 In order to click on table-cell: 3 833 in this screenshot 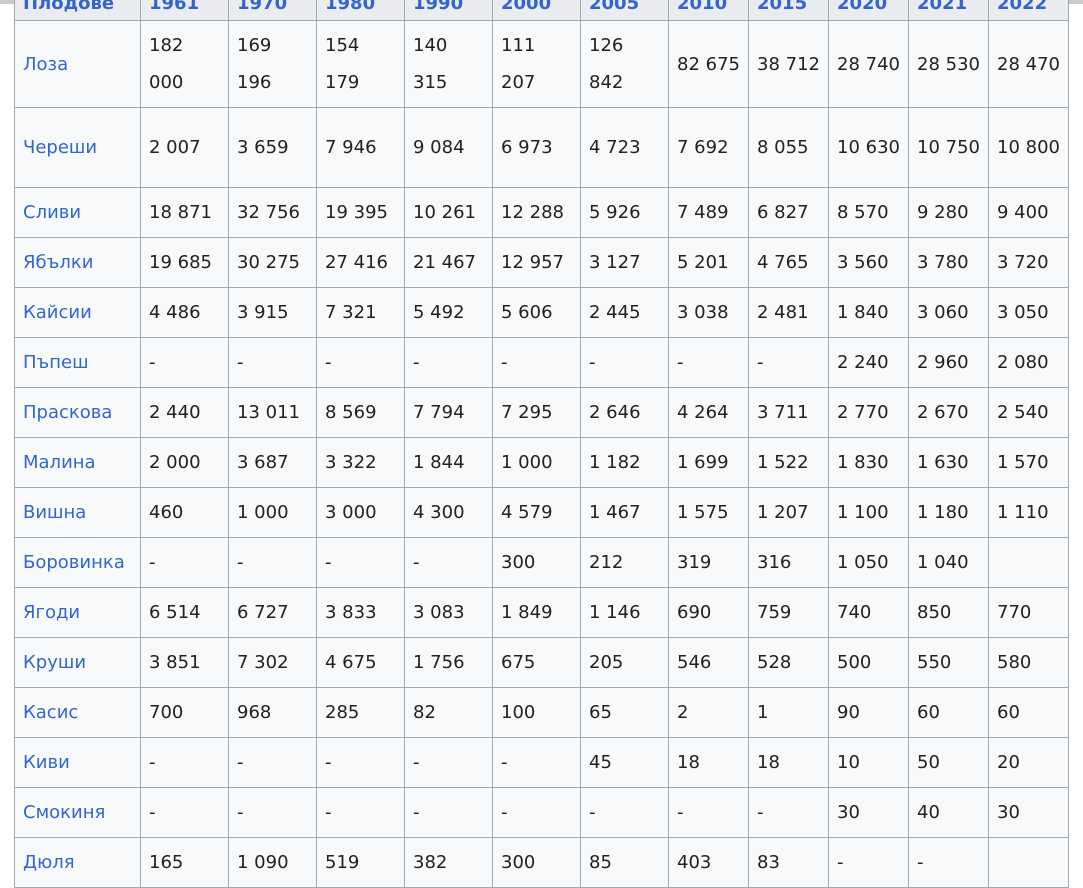, I will do `click(360, 612)`.